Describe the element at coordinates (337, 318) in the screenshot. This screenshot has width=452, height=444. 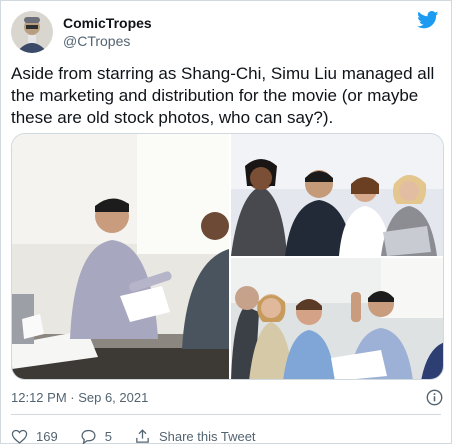
I see `photo-team-laughing` at that location.